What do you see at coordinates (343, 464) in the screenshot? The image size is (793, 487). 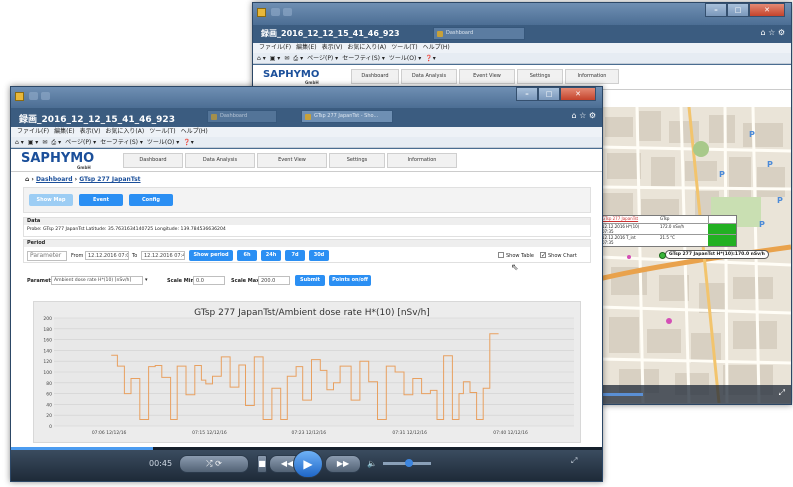 I see `next-button: ▶▶` at bounding box center [343, 464].